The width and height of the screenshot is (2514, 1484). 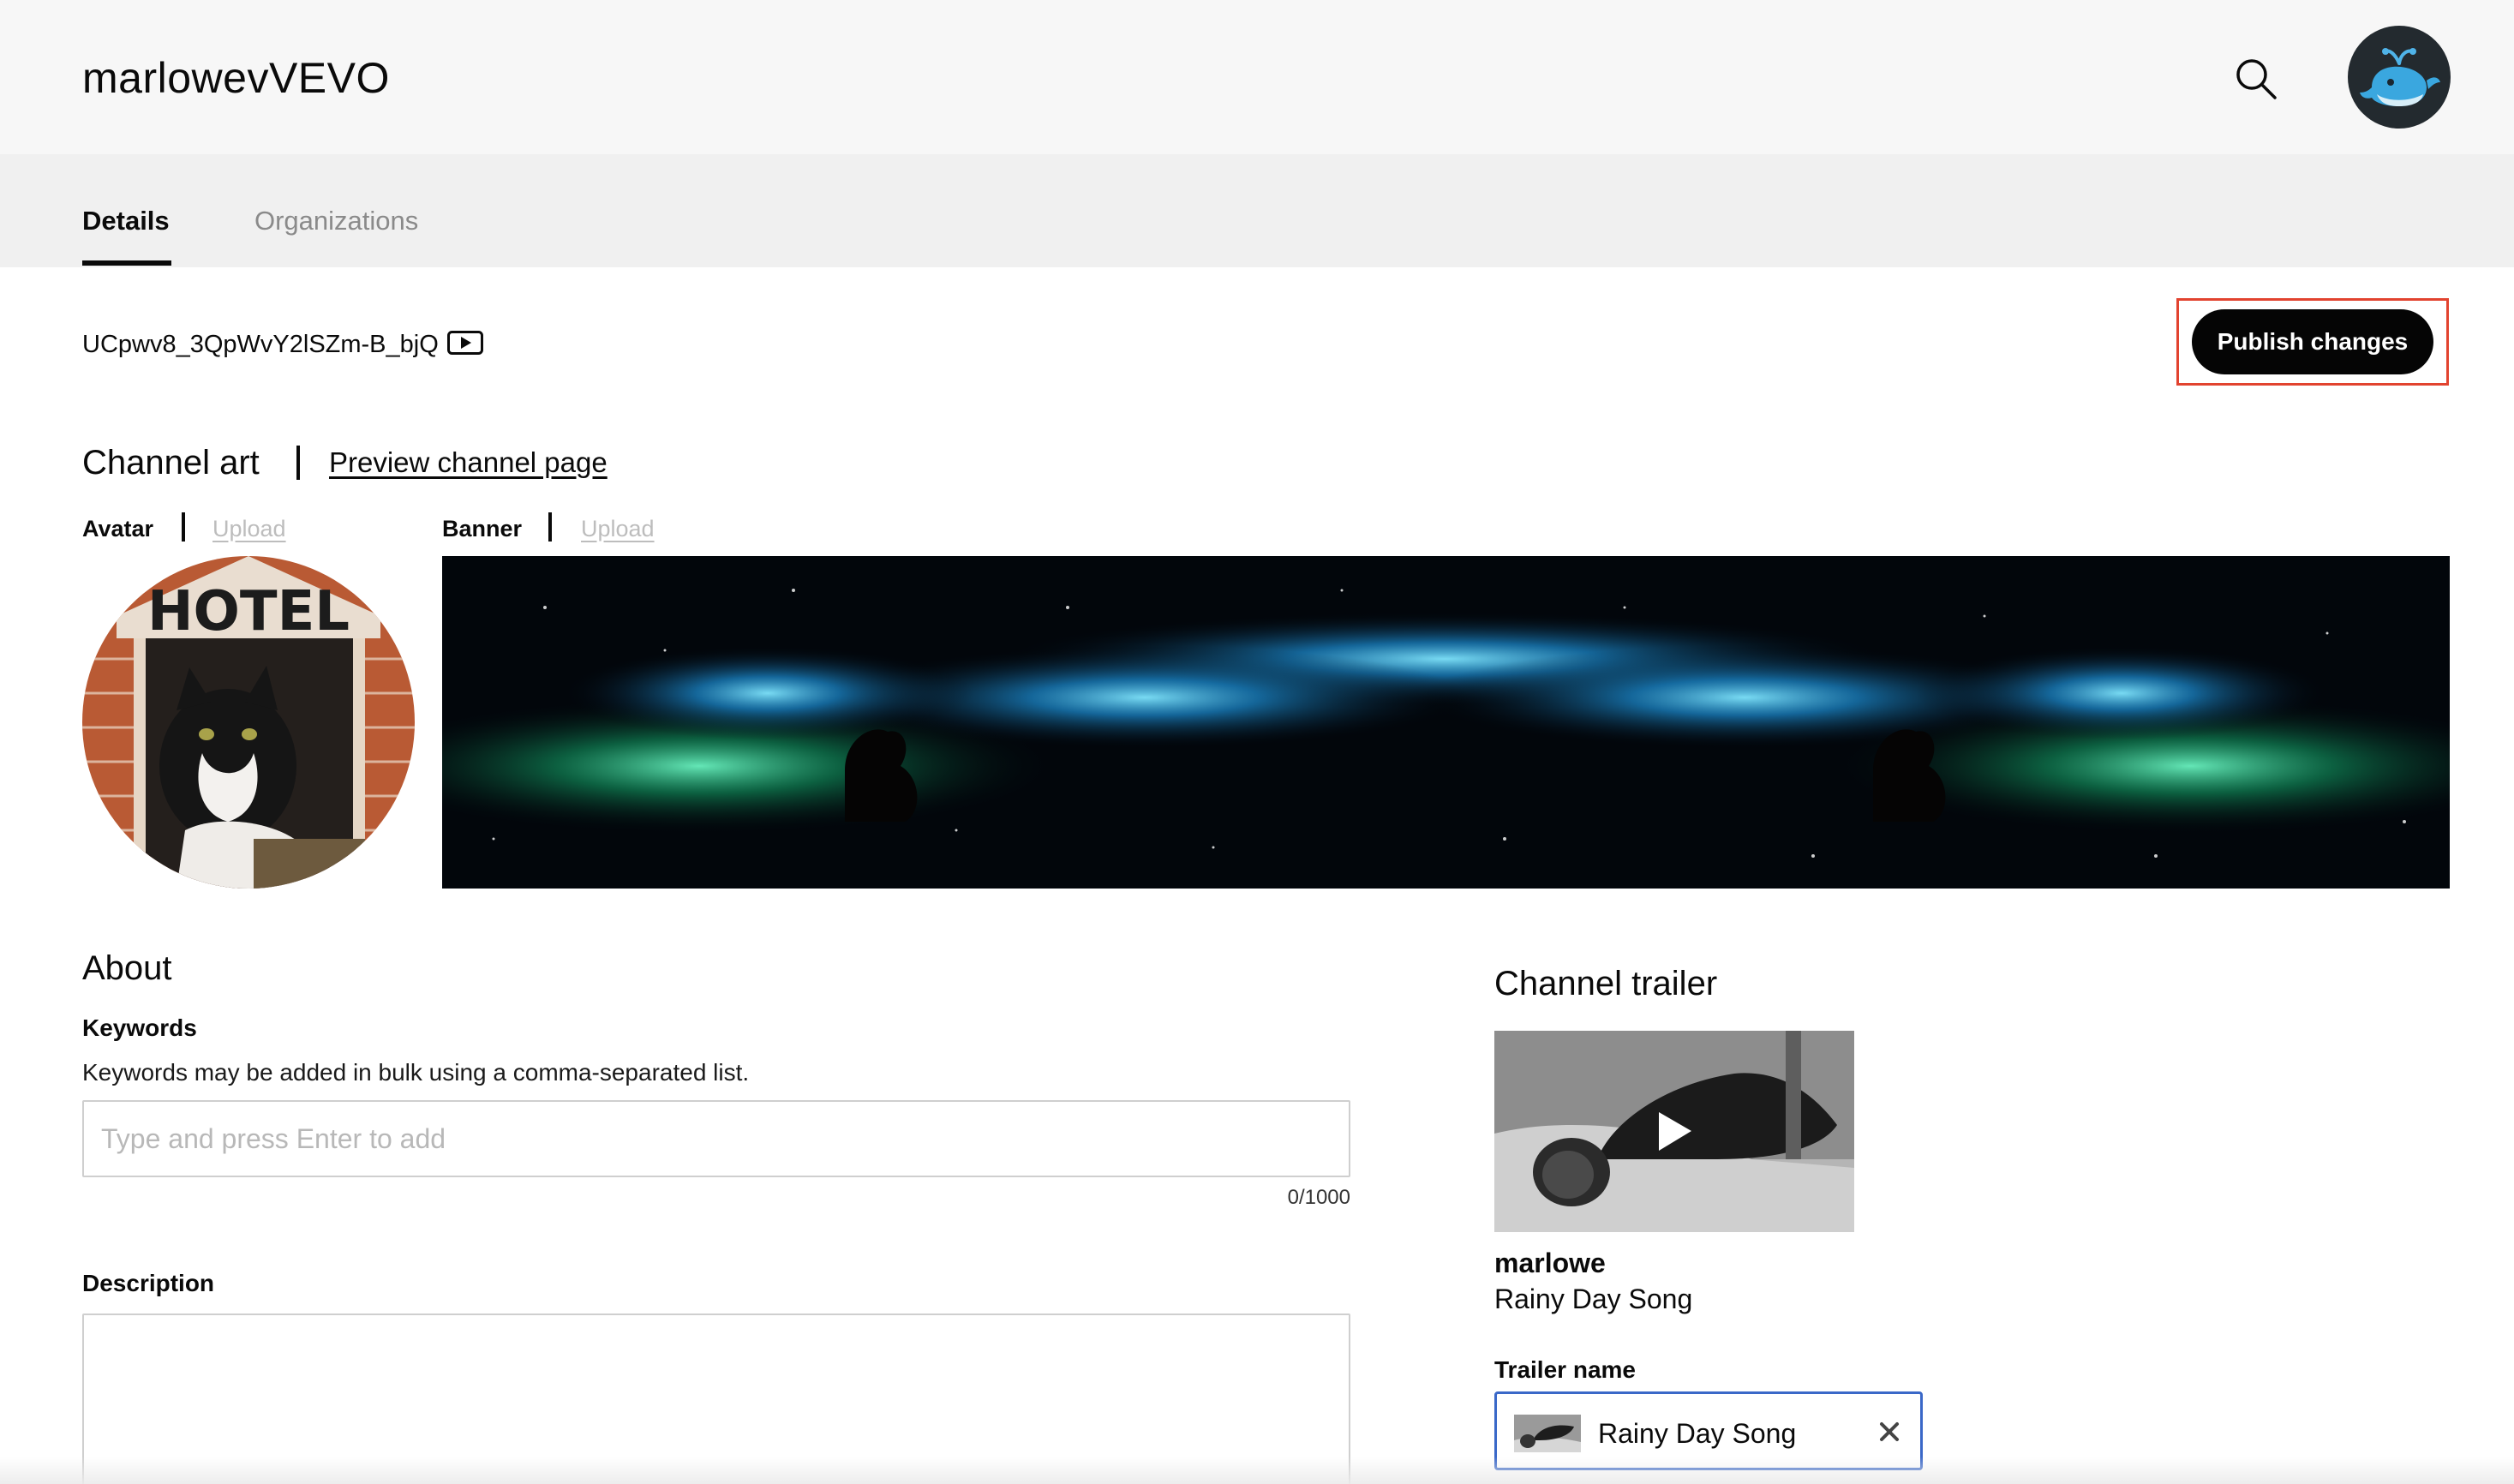 I want to click on trailer-name-label: Trailer name, so click(x=1565, y=1370).